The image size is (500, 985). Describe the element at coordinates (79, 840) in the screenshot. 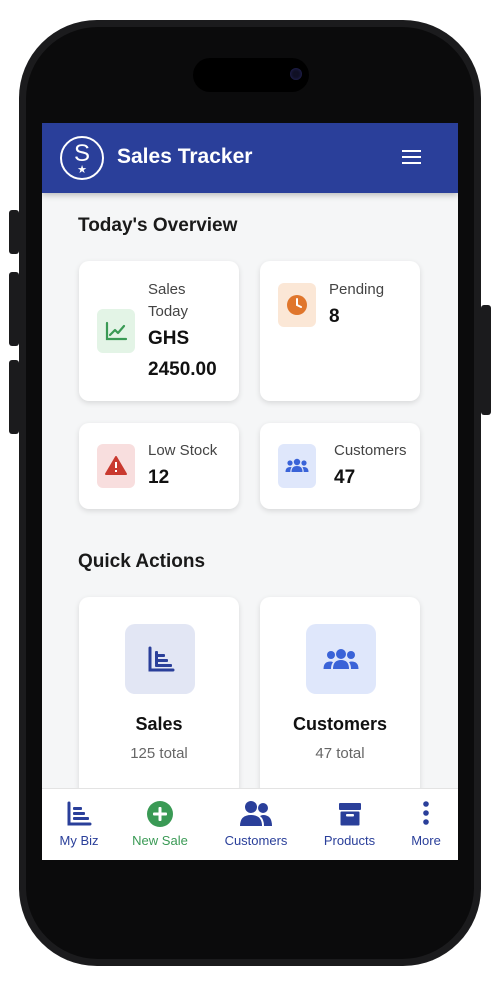

I see `nav-my-biz-label: My Biz` at that location.